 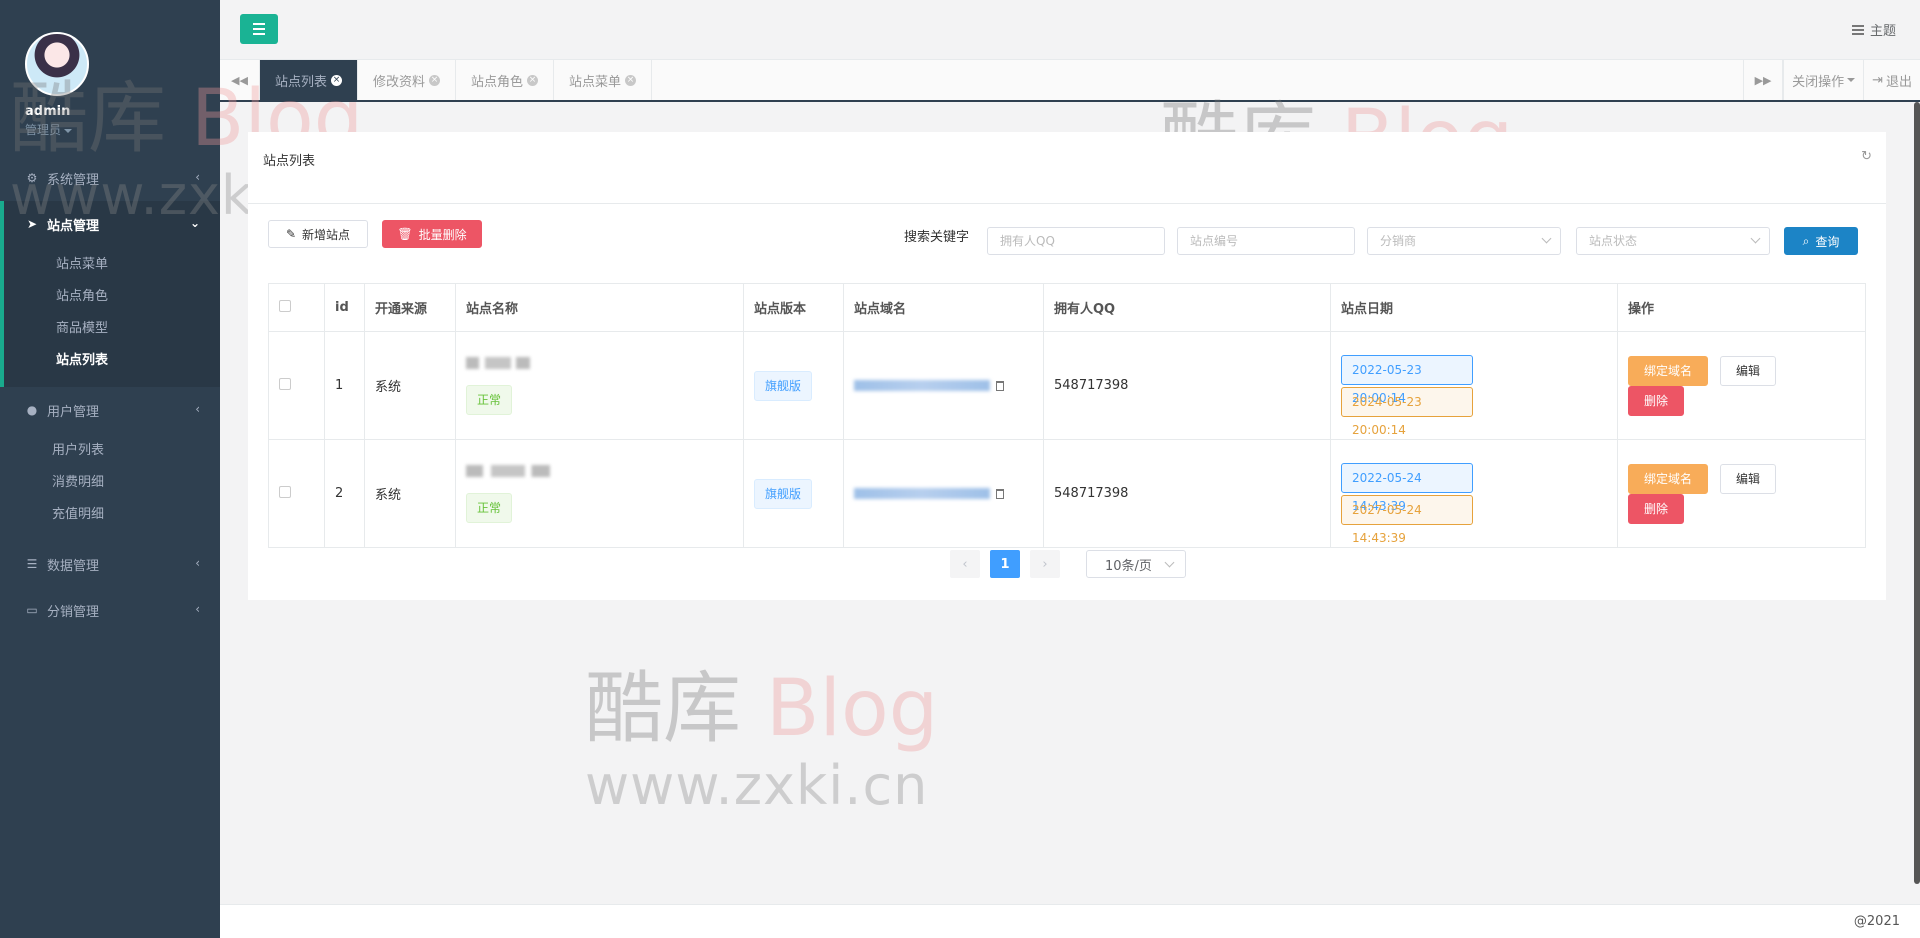 I want to click on theme-icon, so click(x=1857, y=29).